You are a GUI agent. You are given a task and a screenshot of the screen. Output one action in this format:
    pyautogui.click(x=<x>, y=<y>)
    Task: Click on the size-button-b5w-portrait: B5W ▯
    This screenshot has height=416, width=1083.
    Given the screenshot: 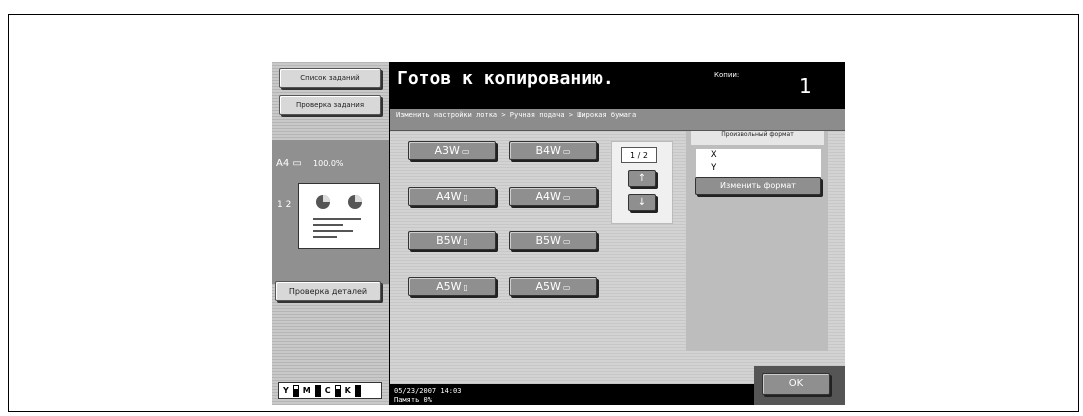 What is the action you would take?
    pyautogui.click(x=452, y=240)
    